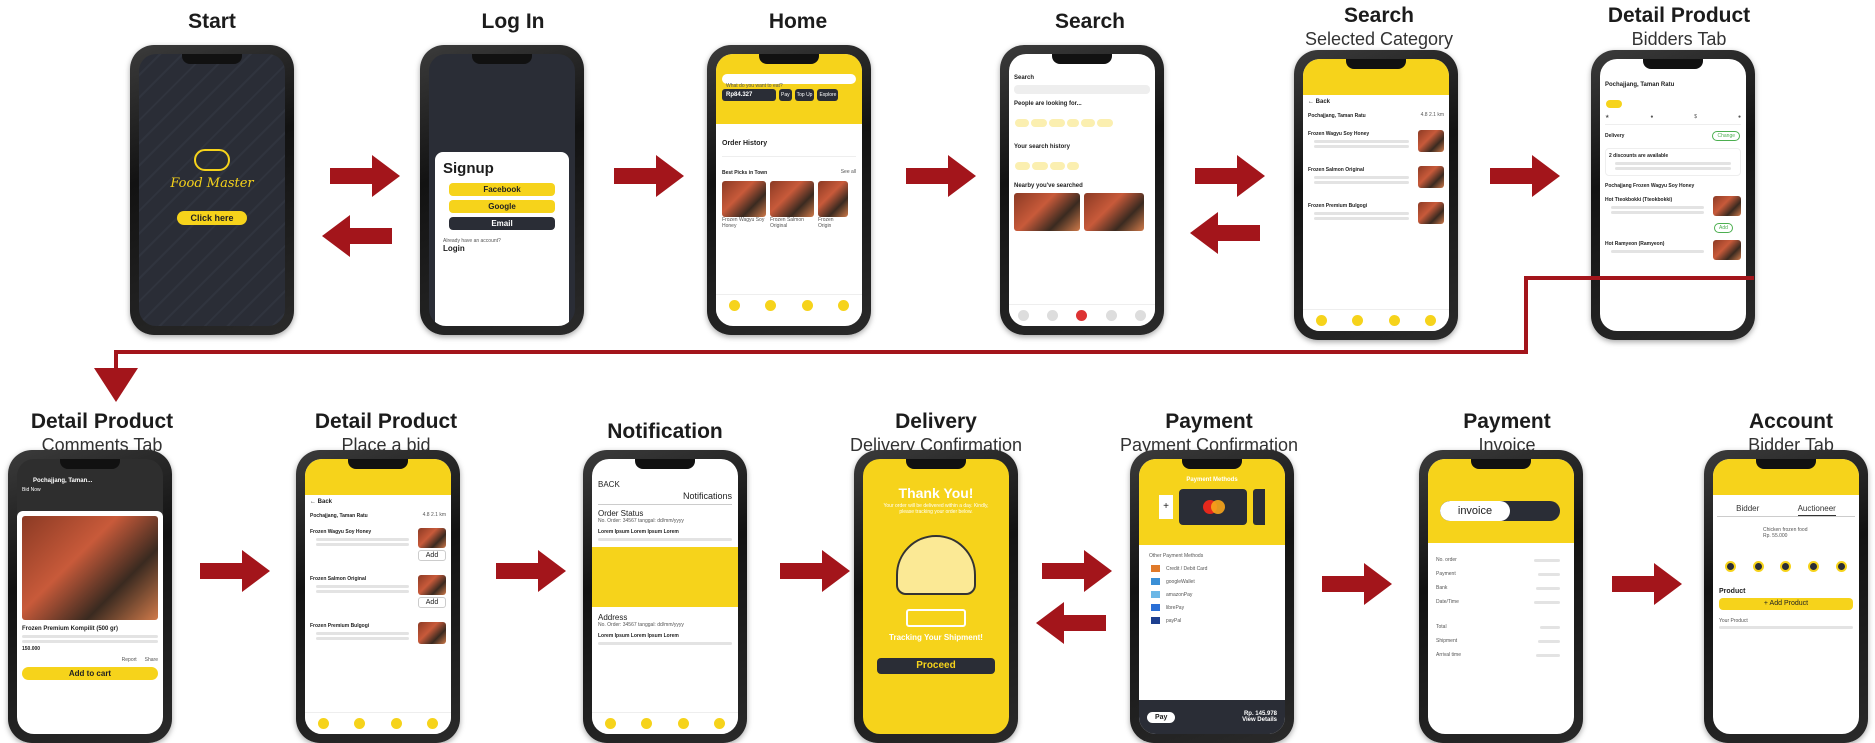 This screenshot has width=1875, height=743. I want to click on add-product-button: + Add Product, so click(1786, 604).